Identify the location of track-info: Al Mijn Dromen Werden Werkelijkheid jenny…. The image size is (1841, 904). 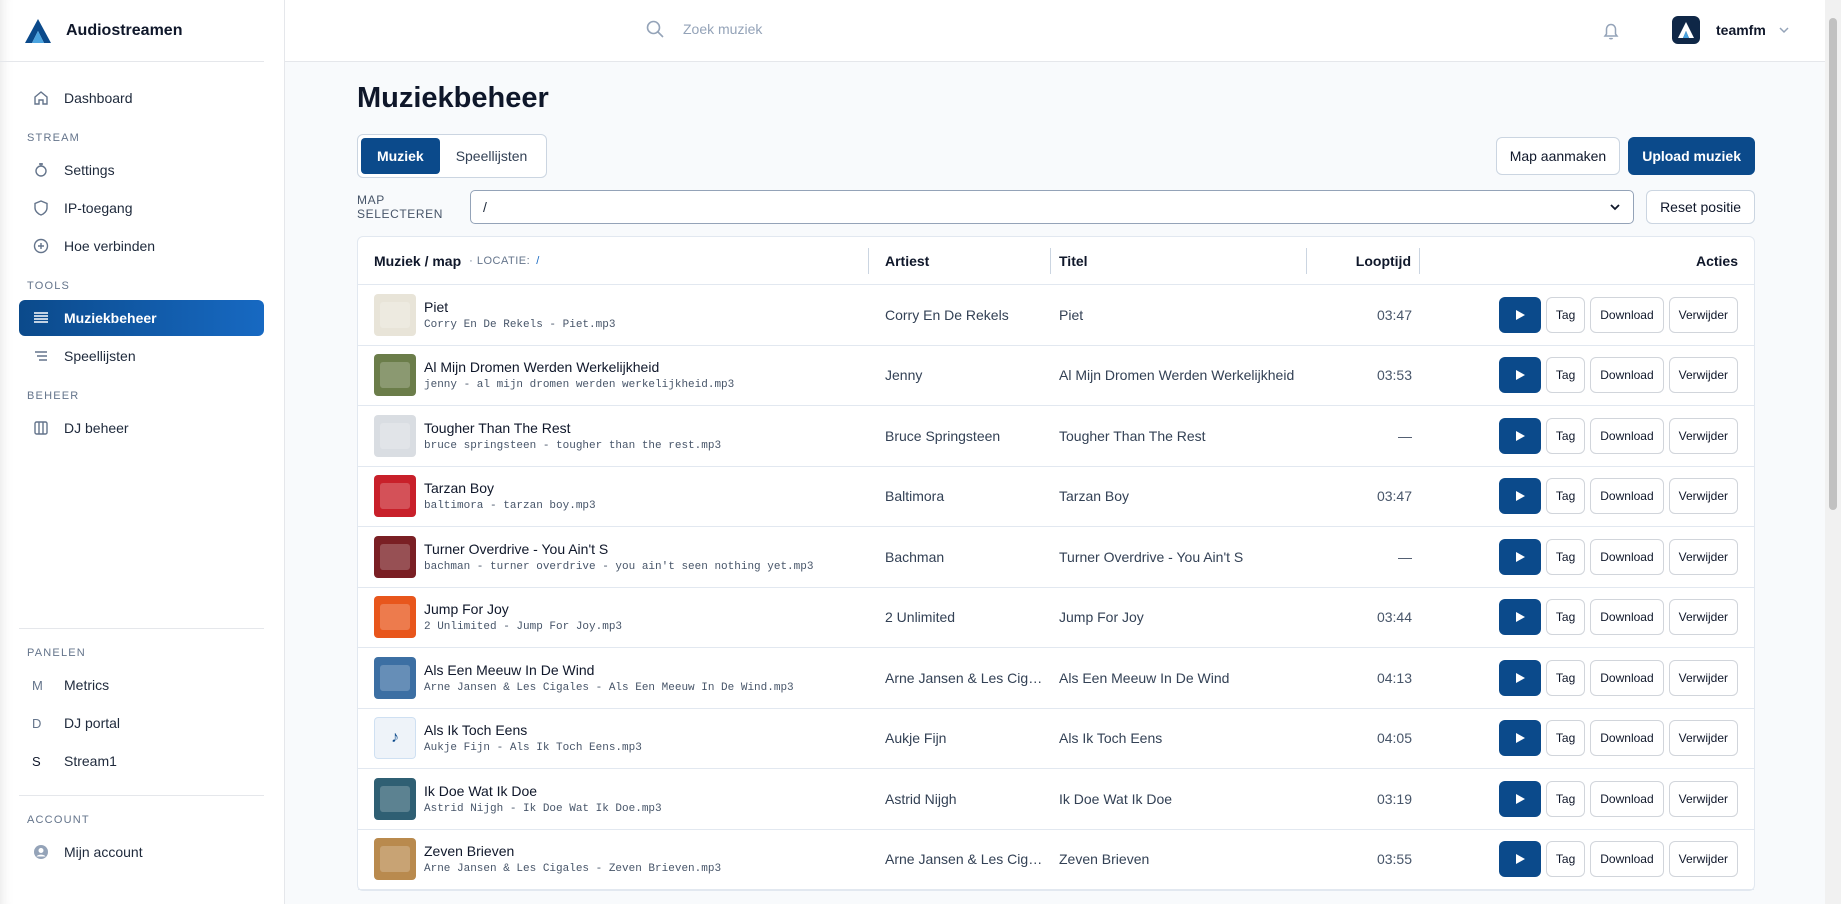
(579, 375).